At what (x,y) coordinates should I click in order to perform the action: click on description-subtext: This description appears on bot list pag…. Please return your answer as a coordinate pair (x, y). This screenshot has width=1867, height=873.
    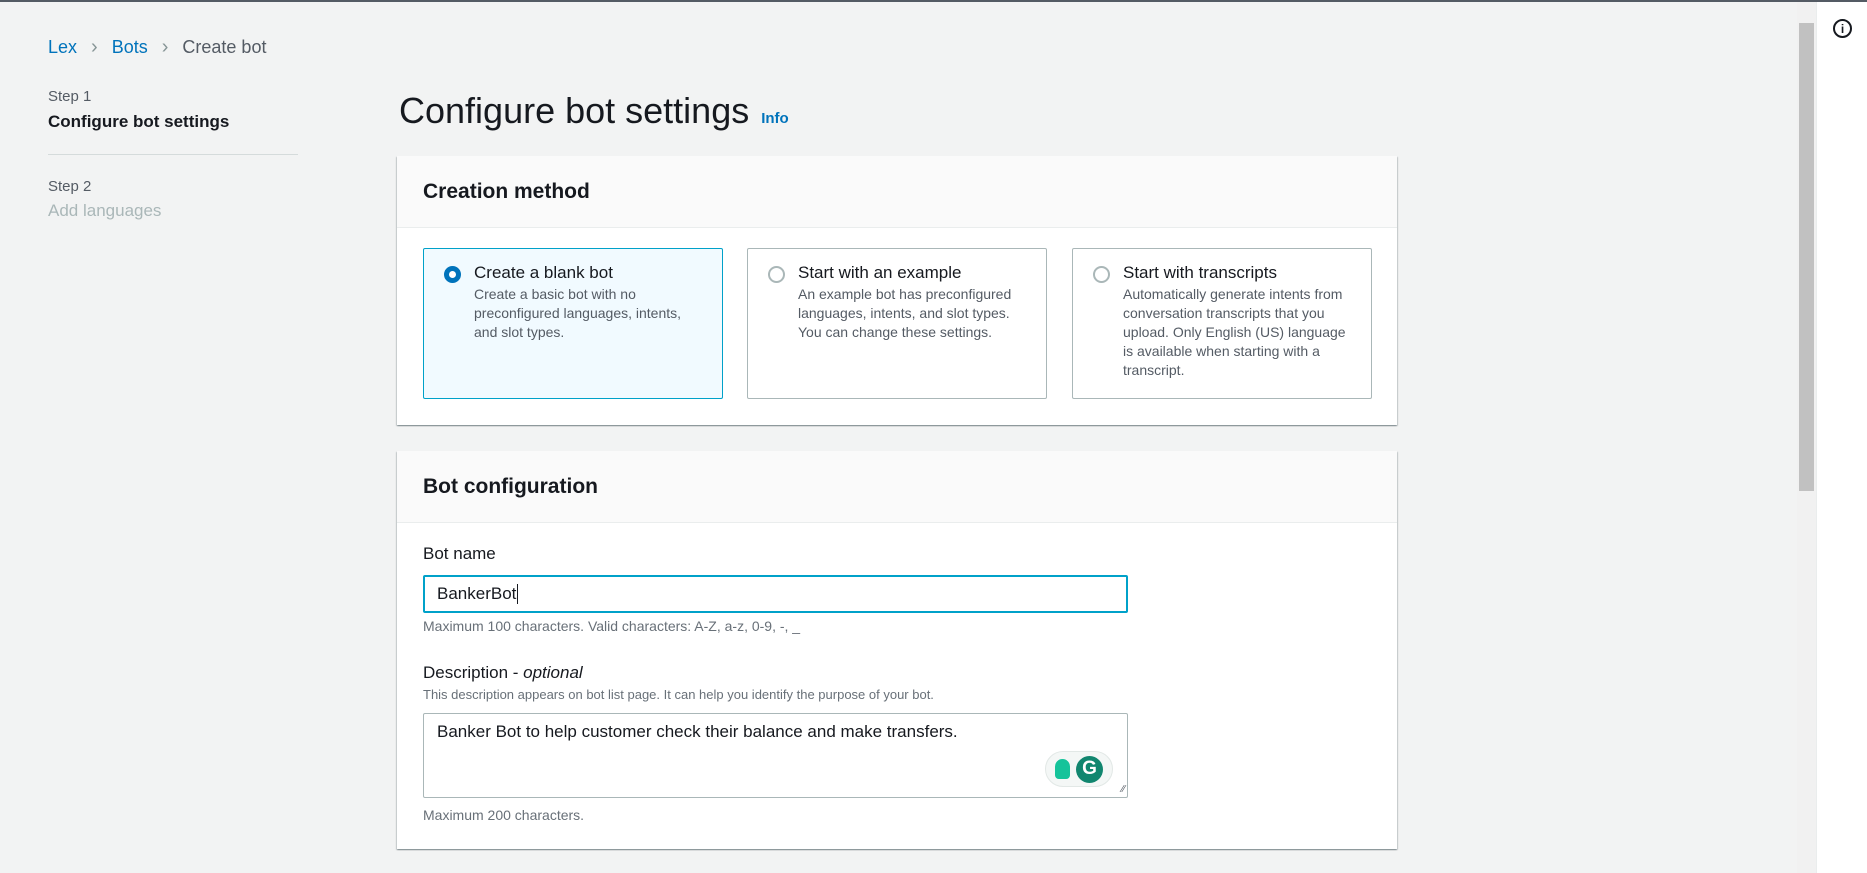
    Looking at the image, I should click on (678, 694).